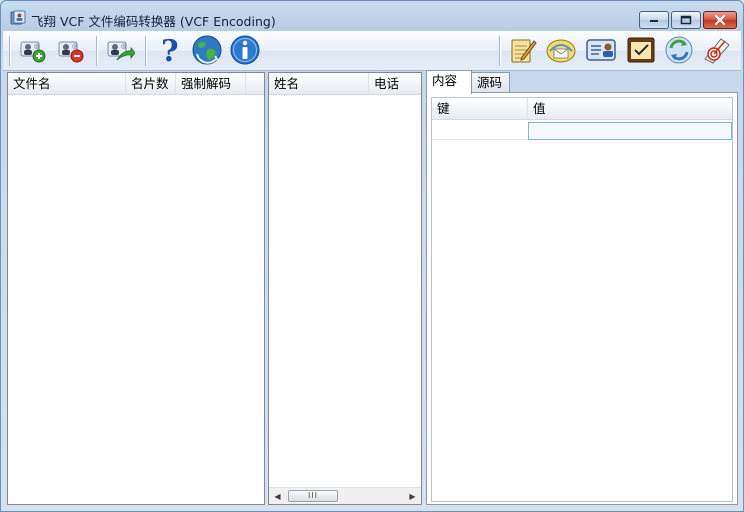 Image resolution: width=744 pixels, height=512 pixels. I want to click on close-icon, so click(720, 20).